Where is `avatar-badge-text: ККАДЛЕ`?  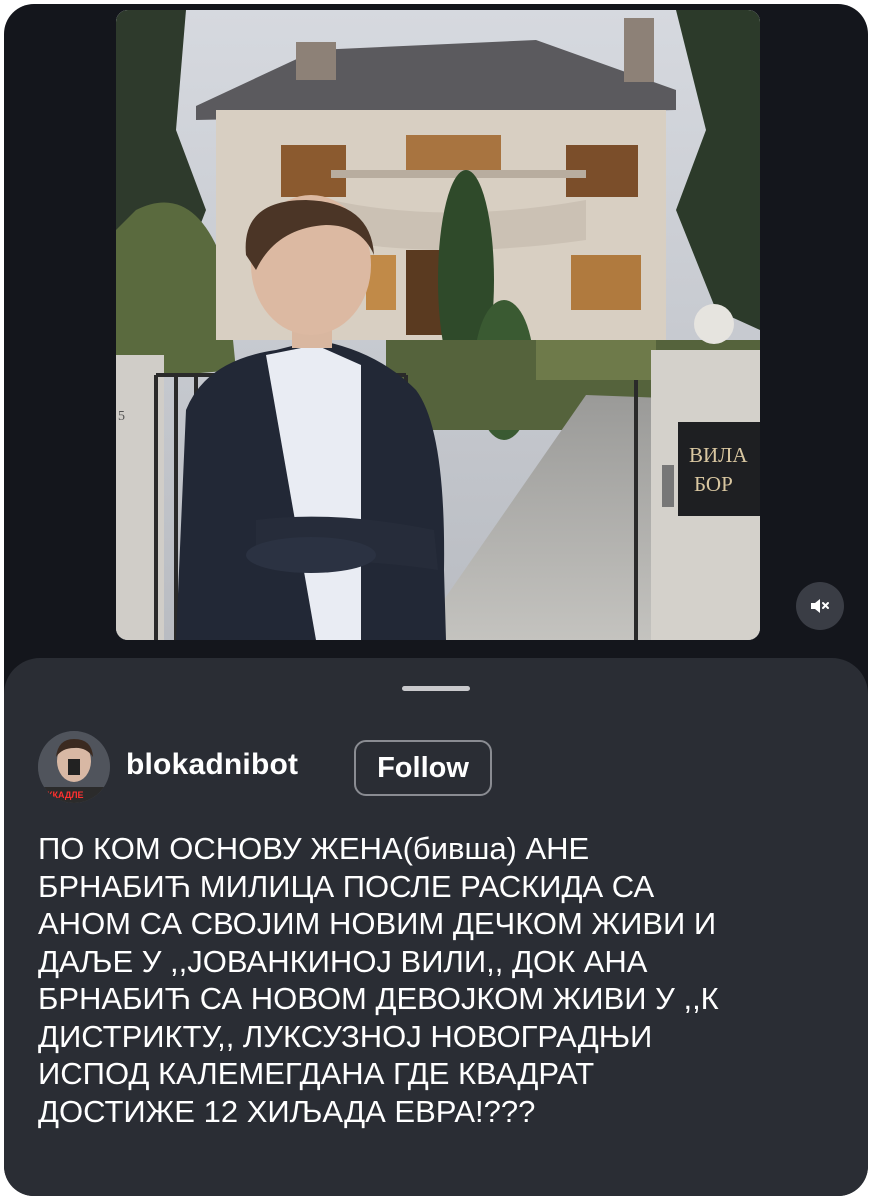 avatar-badge-text: ККАДЛЕ is located at coordinates (65, 795).